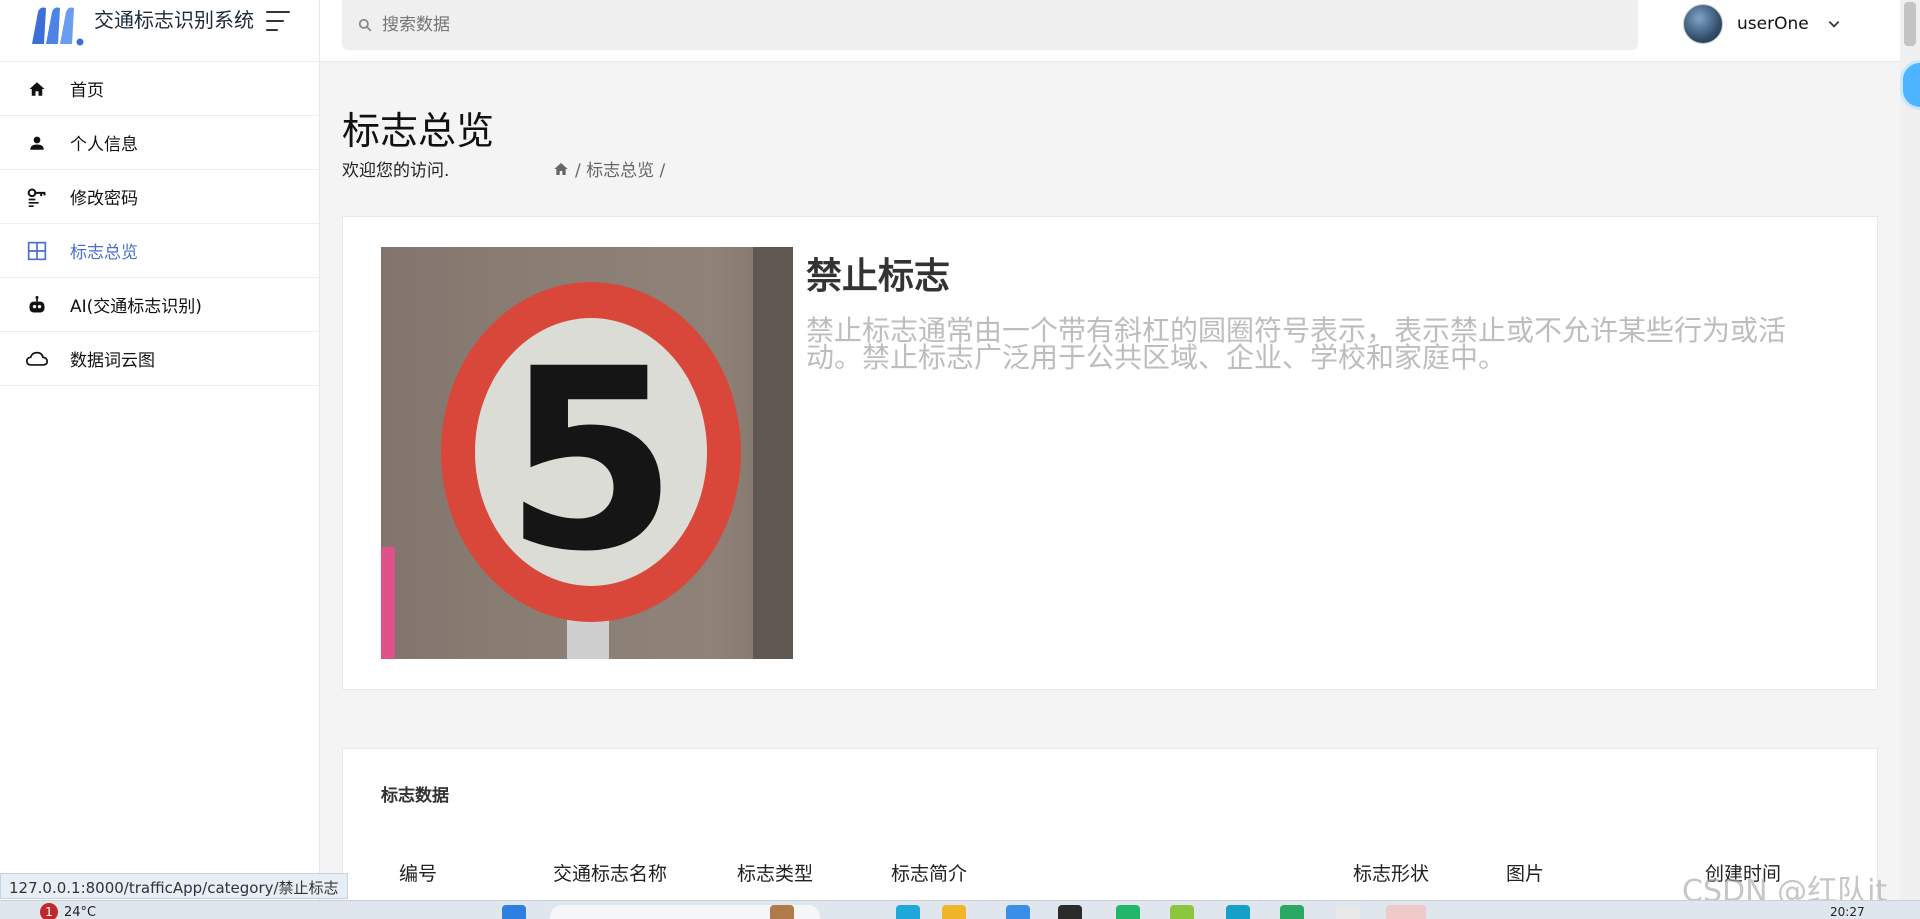  Describe the element at coordinates (620, 168) in the screenshot. I see `breadcrumb-current: / 标志总览 /` at that location.